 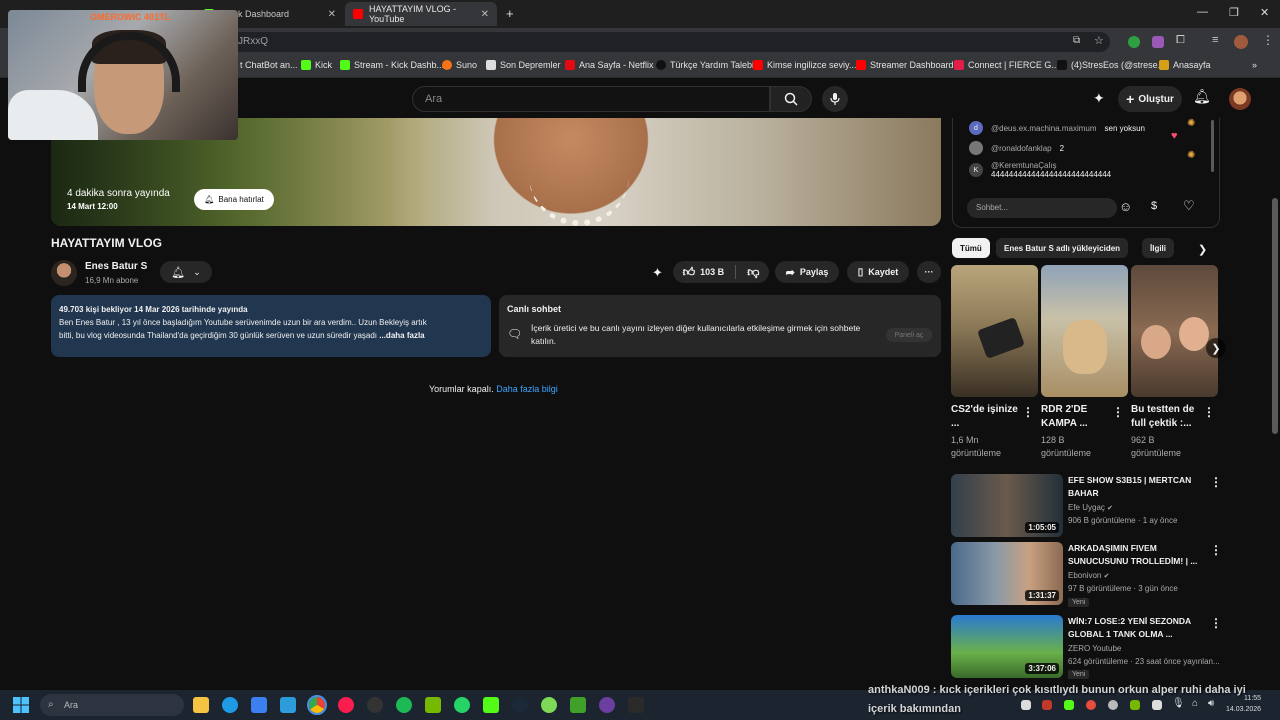 I want to click on subscription-bell-button: 🔔︎ ⌄, so click(x=186, y=272).